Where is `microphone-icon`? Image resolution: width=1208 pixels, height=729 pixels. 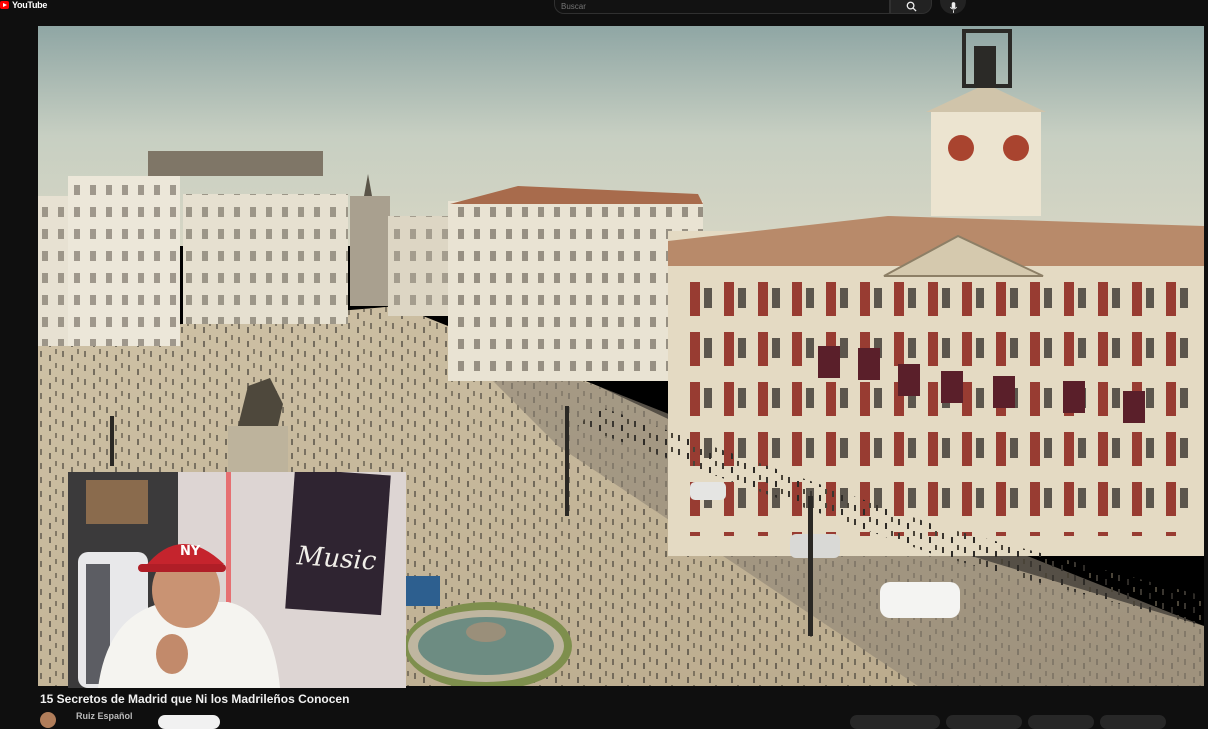
microphone-icon is located at coordinates (953, 7).